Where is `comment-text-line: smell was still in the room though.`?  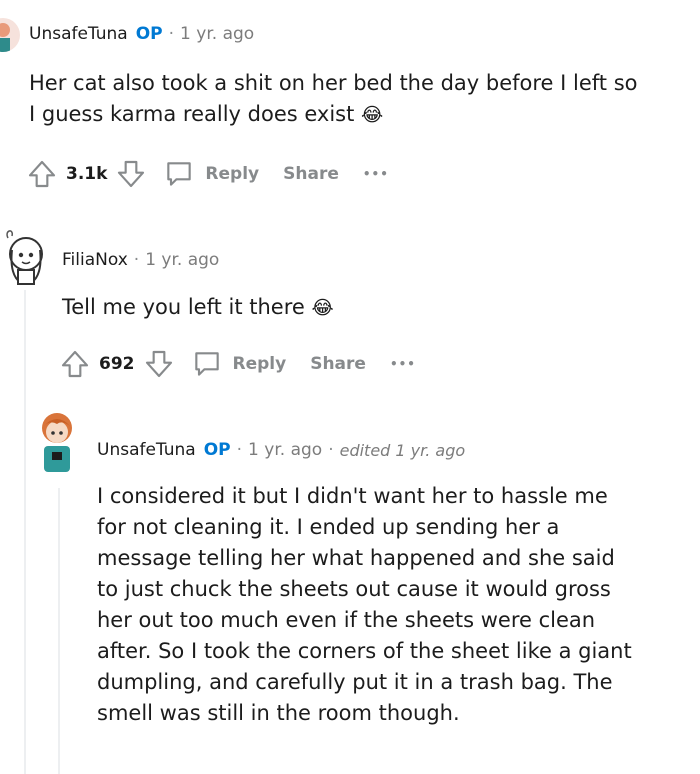 comment-text-line: smell was still in the room though. is located at coordinates (278, 713).